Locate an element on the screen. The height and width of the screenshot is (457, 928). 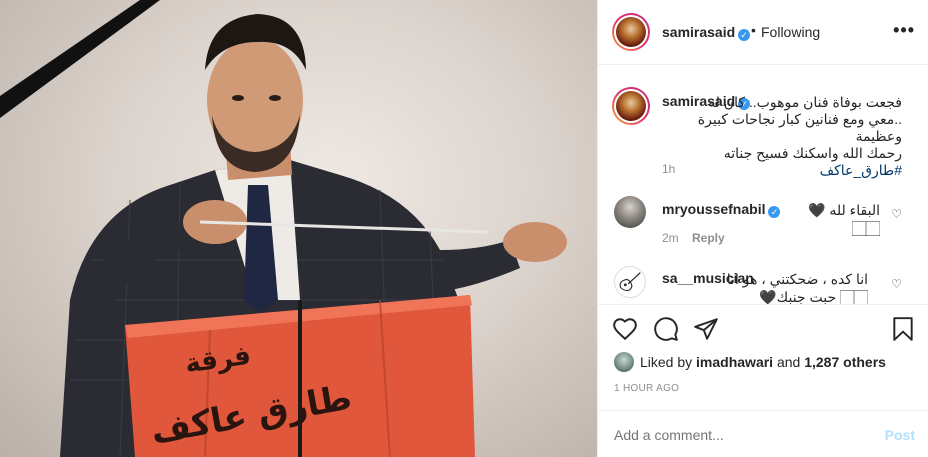
add-comment-bar: Post is located at coordinates (763, 433).